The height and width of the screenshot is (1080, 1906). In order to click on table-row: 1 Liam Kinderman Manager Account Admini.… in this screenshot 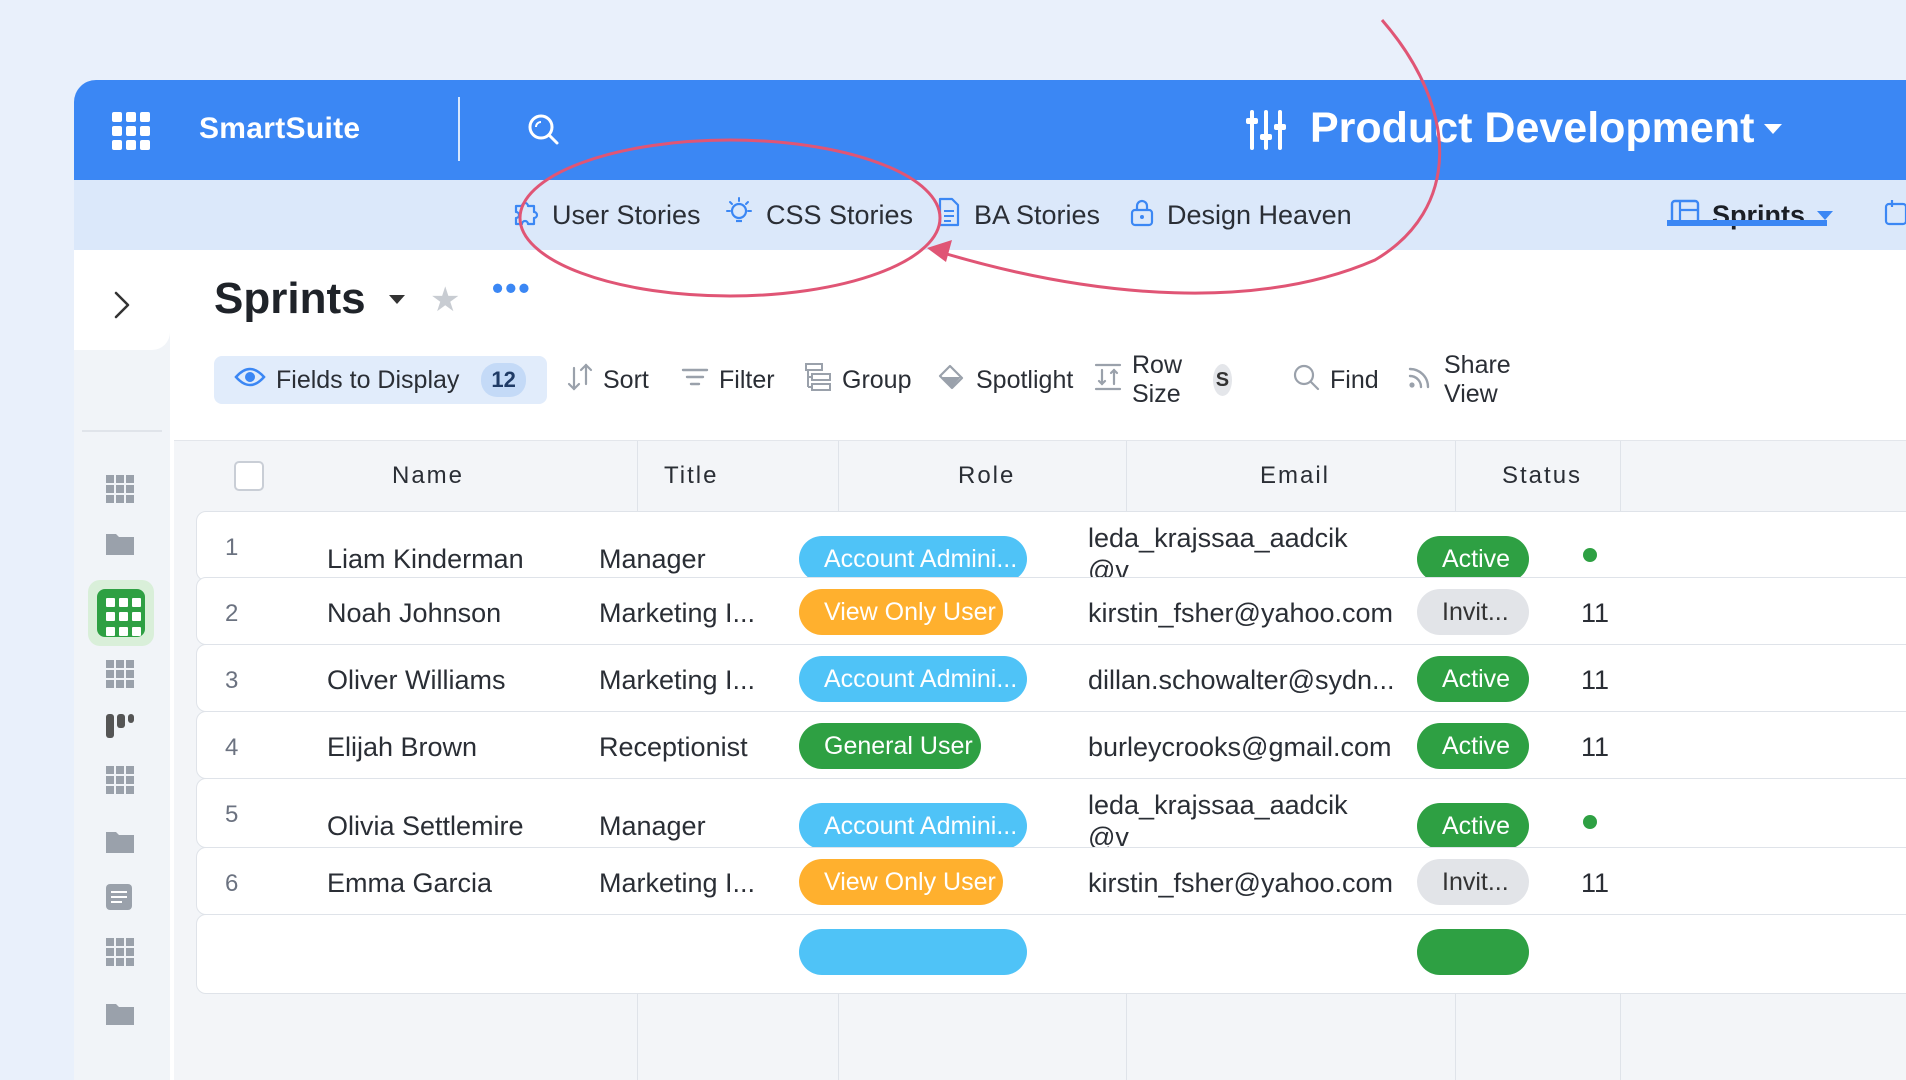, I will do `click(1051, 548)`.